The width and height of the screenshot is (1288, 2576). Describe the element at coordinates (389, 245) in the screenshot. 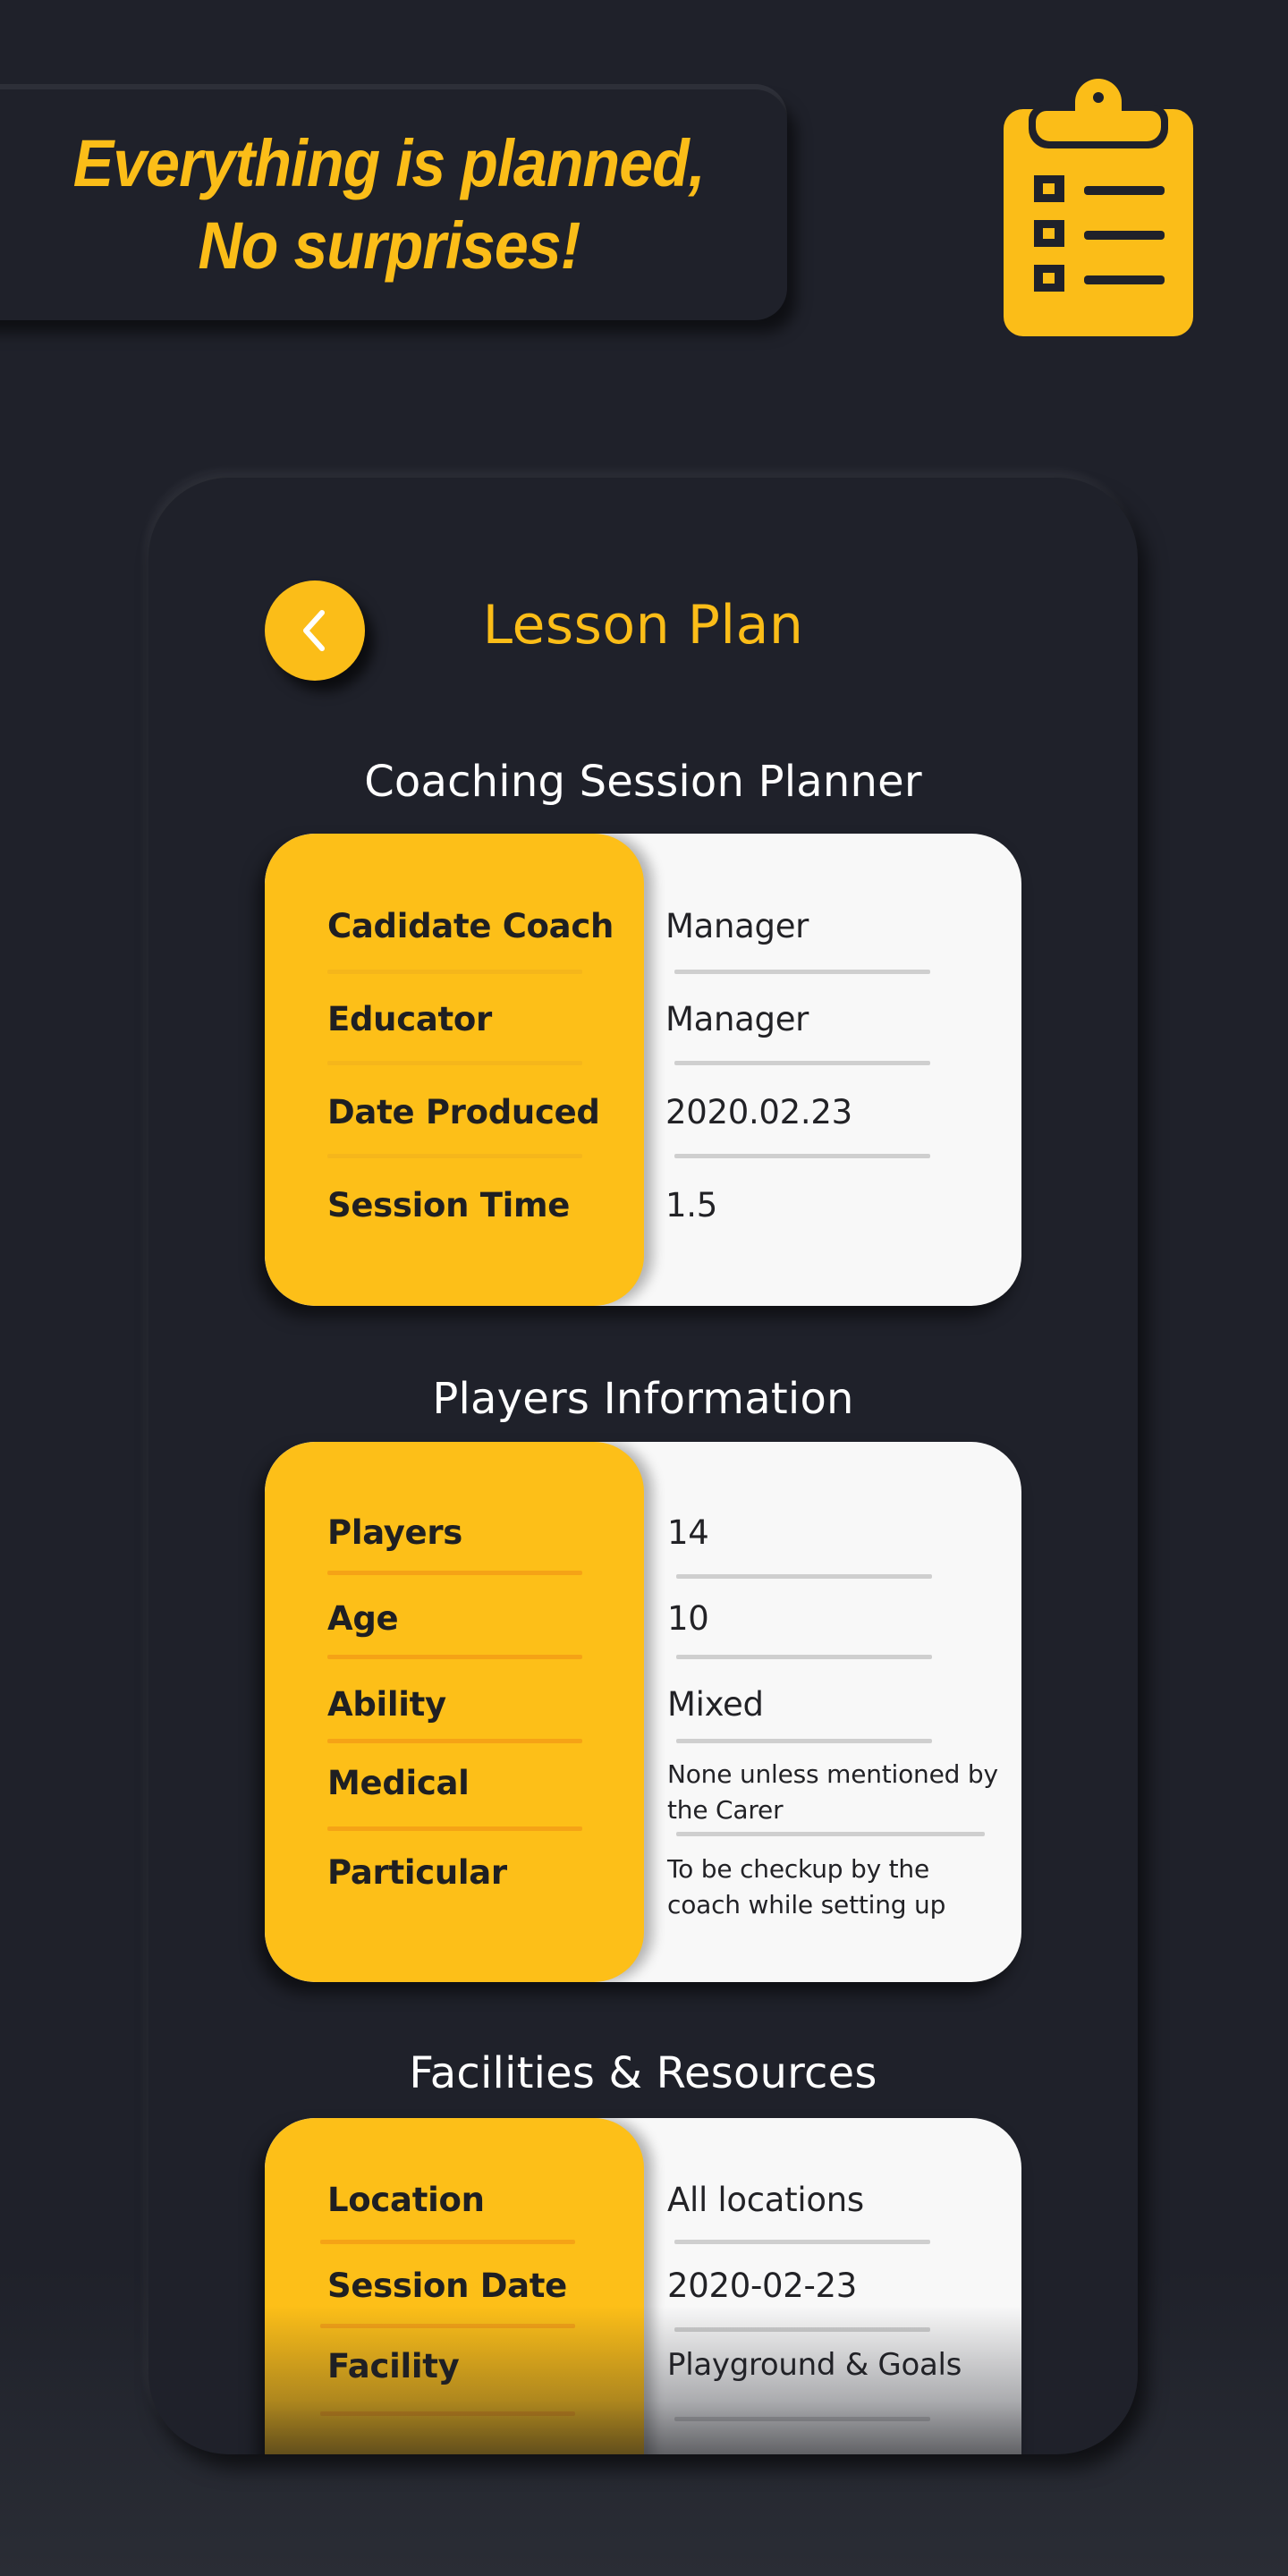

I see `banner-headline-line-2: No surprises!` at that location.